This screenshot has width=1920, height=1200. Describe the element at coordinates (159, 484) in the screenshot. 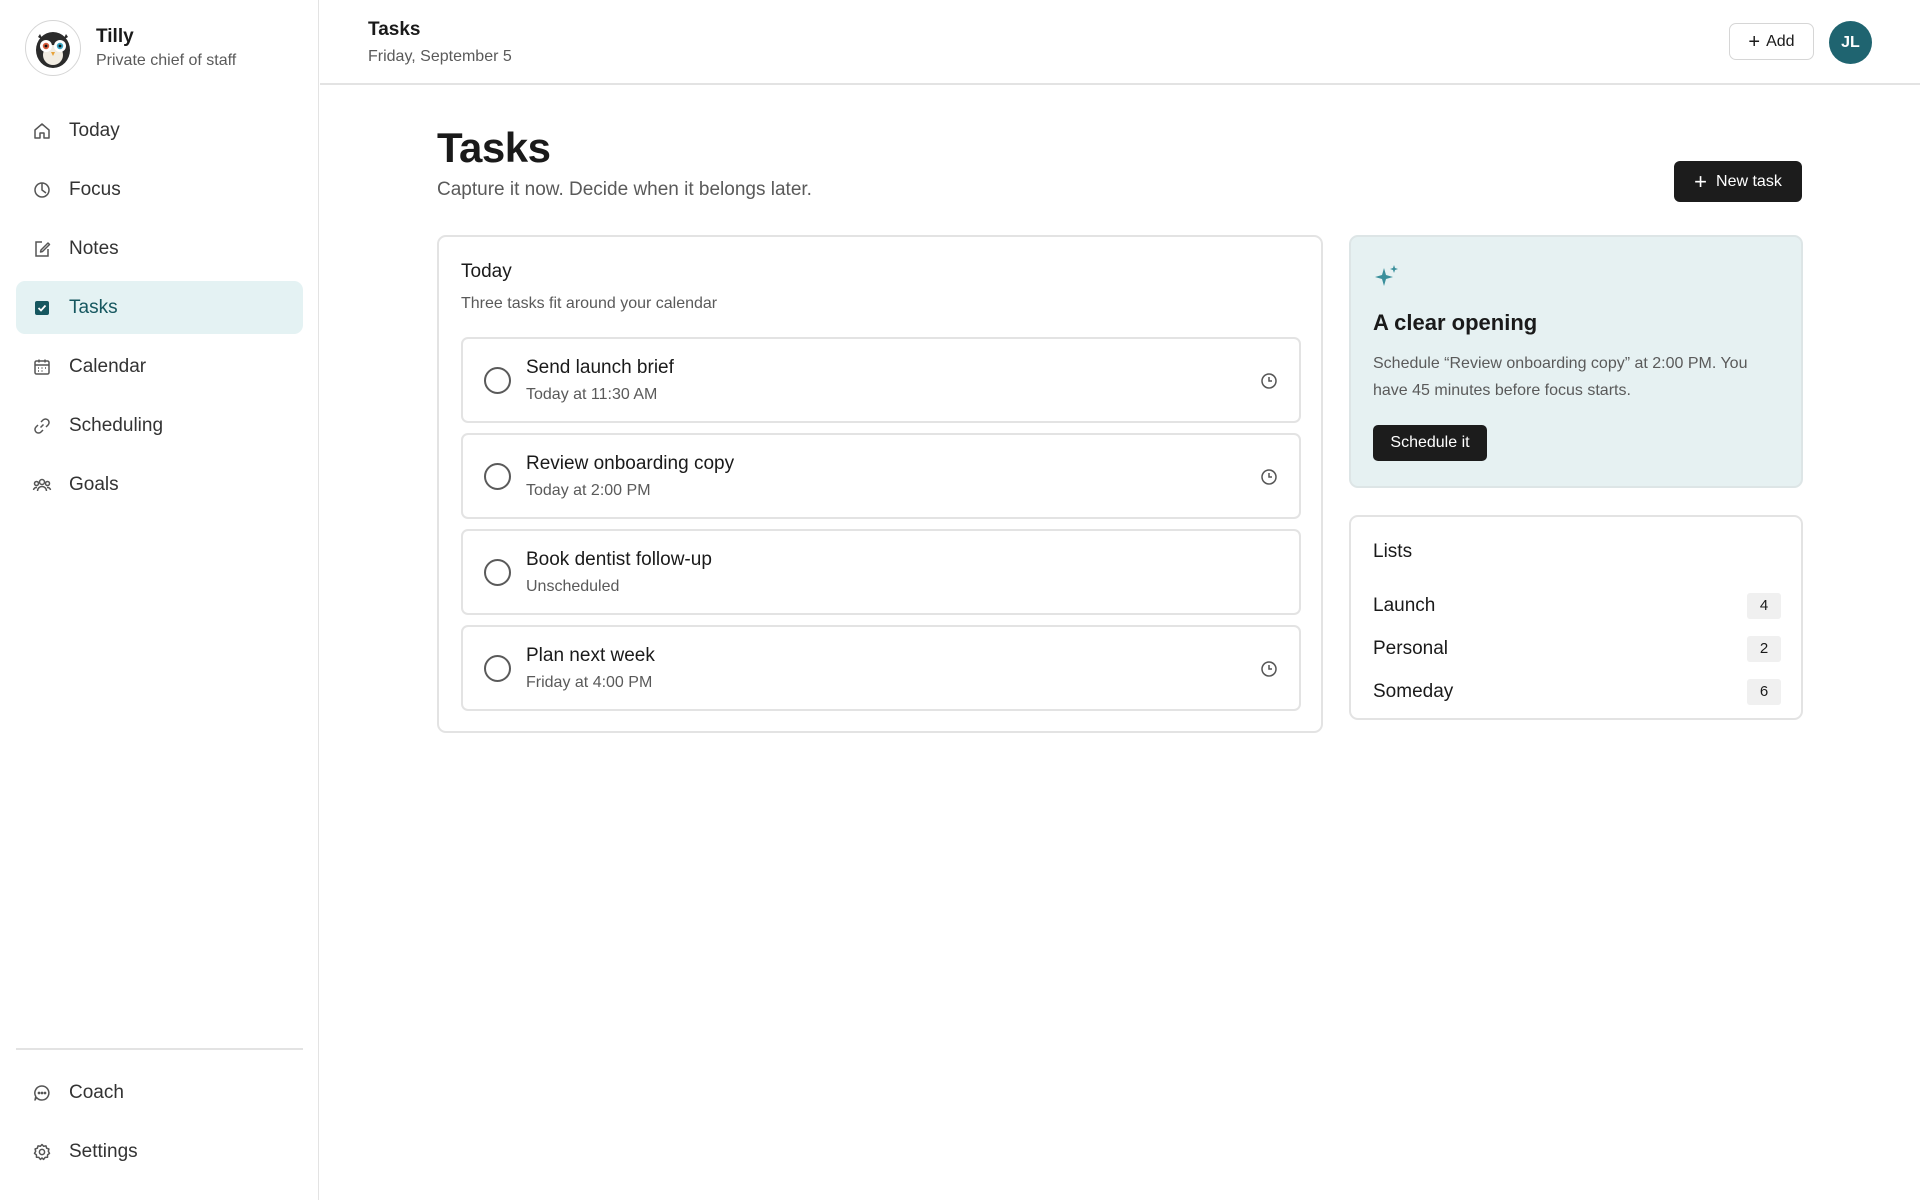

I see `sidebar-item-goals: Goals` at that location.